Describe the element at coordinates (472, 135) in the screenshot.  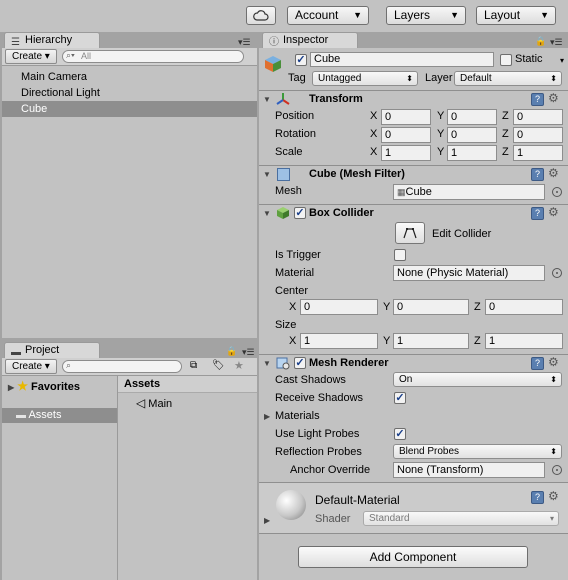
I see `rotation-y-field: 0` at that location.